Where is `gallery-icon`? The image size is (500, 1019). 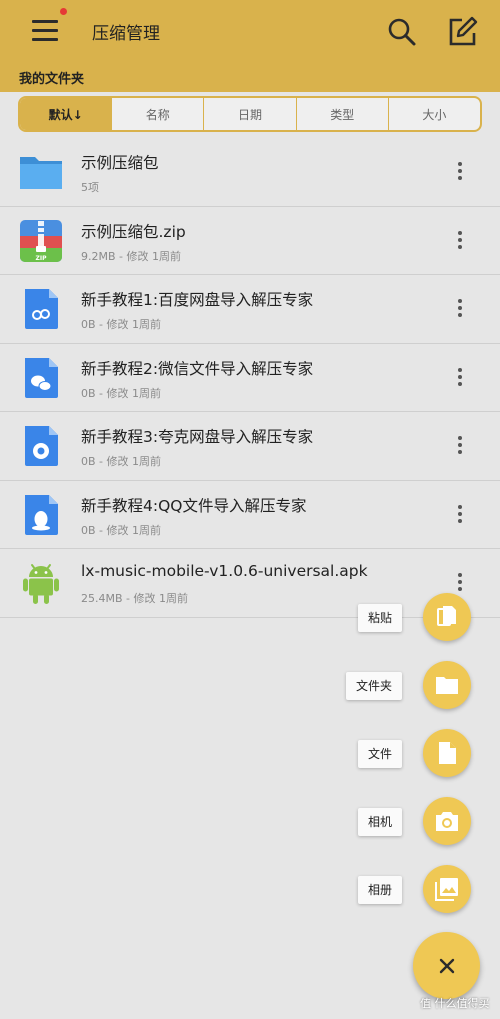
gallery-icon is located at coordinates (446, 889).